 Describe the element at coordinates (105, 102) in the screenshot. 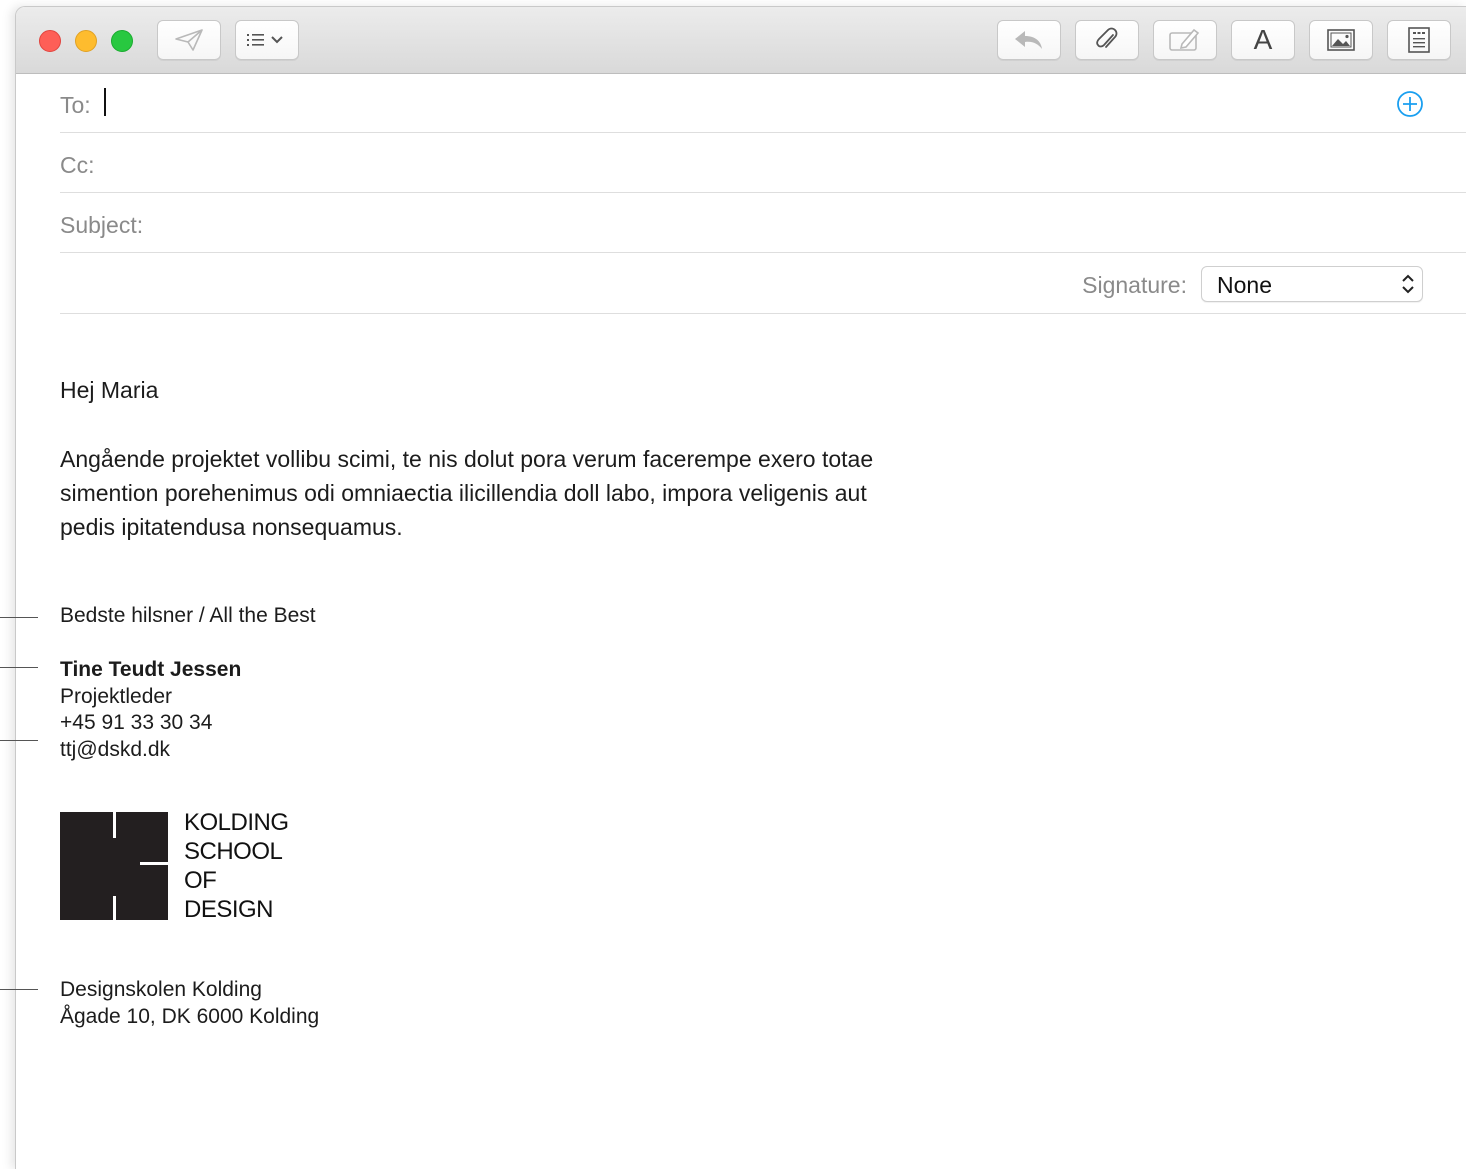

I see `text-caret` at that location.